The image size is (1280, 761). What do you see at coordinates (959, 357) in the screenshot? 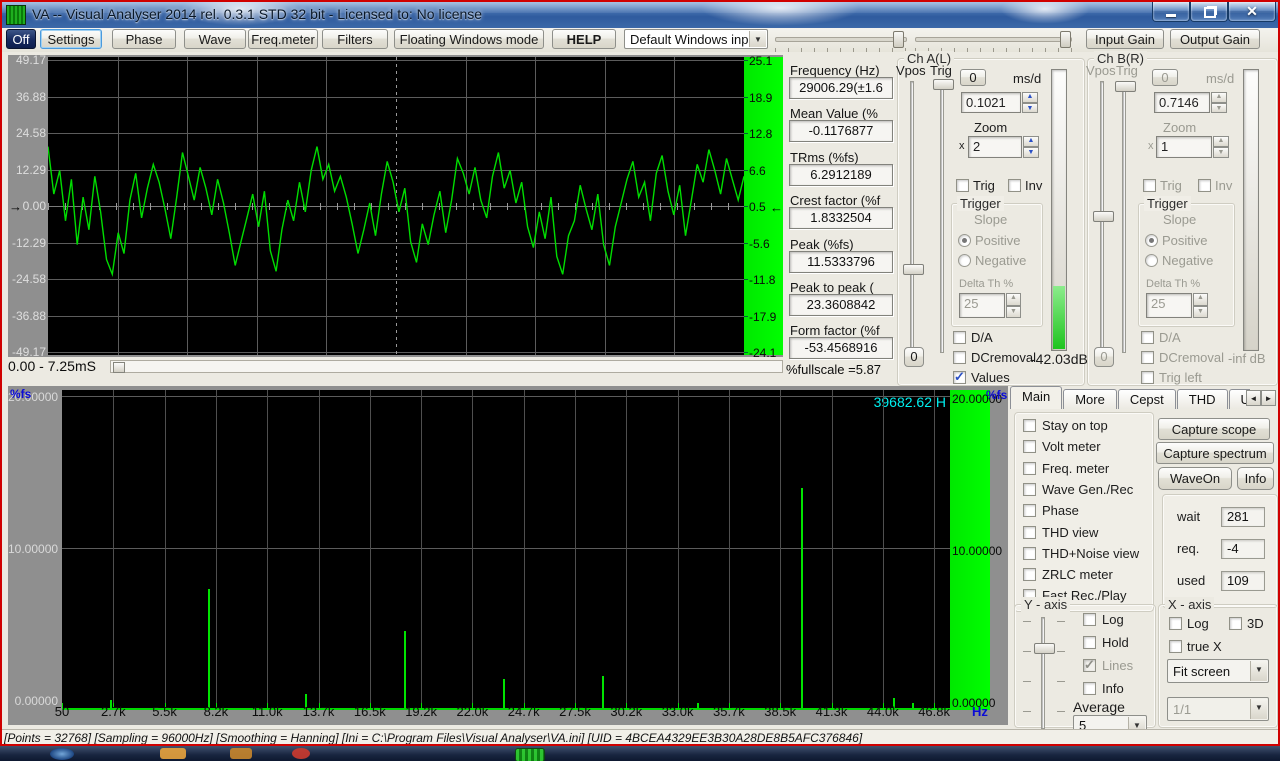
I see `channel-a-dcremoval-checkbox` at bounding box center [959, 357].